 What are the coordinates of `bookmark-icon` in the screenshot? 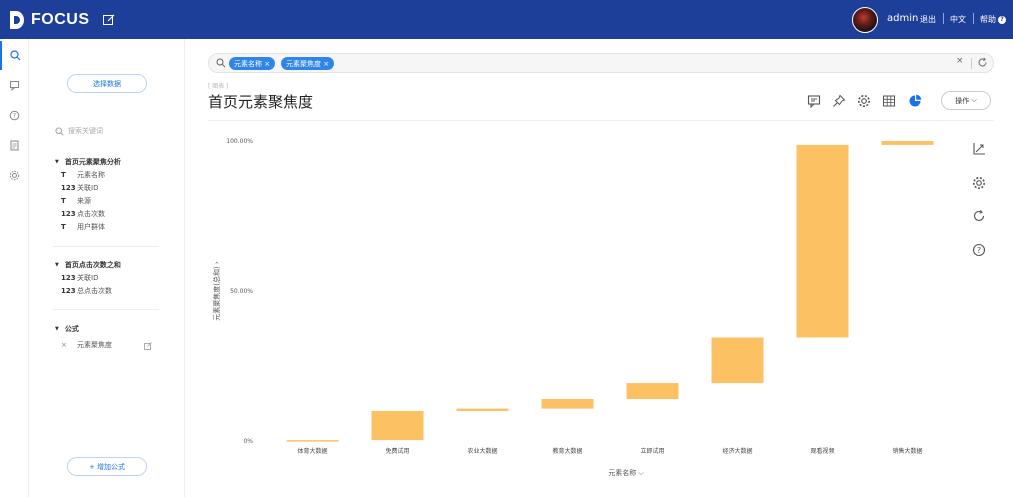 It's located at (14, 86).